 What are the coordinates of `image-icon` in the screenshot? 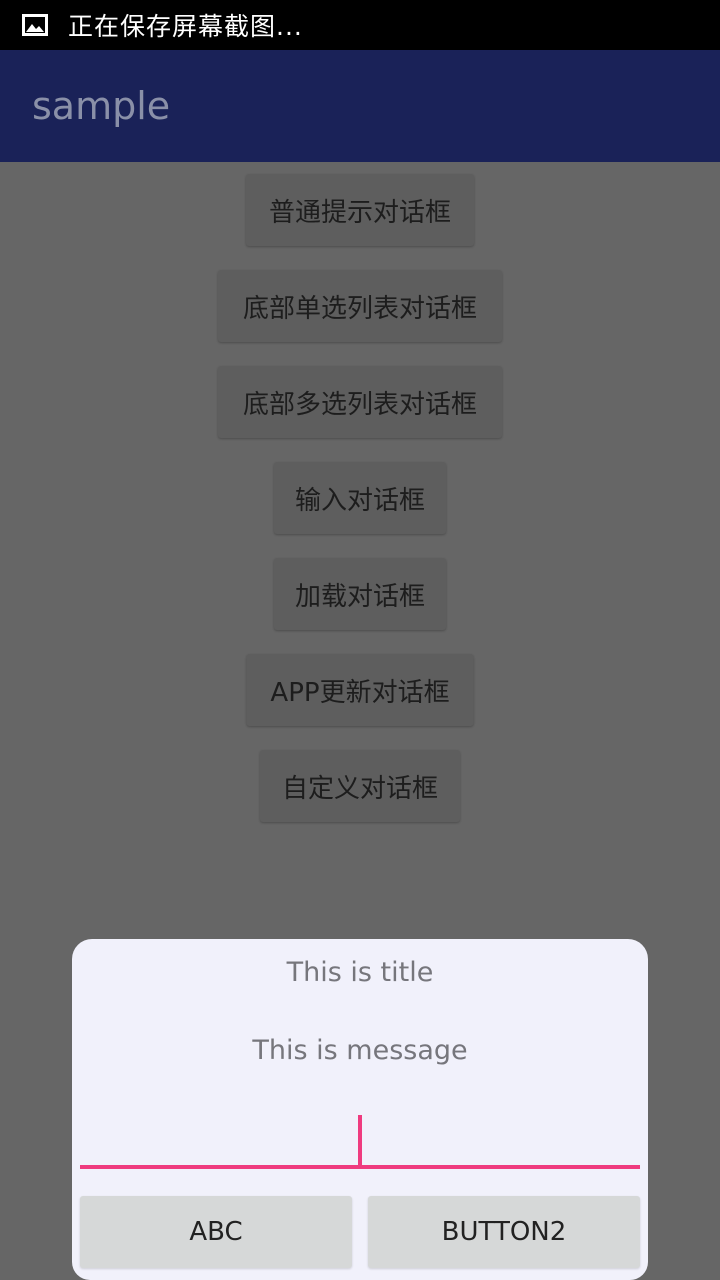 It's located at (35, 25).